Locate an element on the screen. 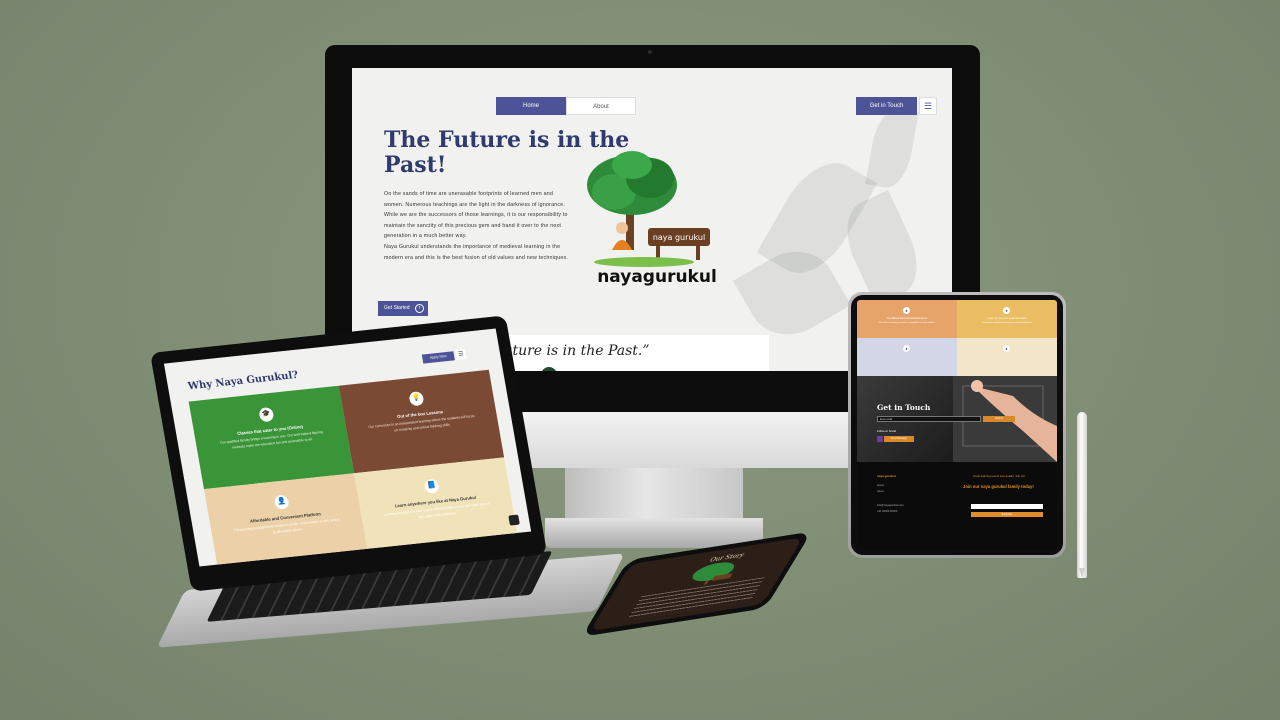 This screenshot has height=720, width=1280. send-message-button: Send Message is located at coordinates (899, 439).